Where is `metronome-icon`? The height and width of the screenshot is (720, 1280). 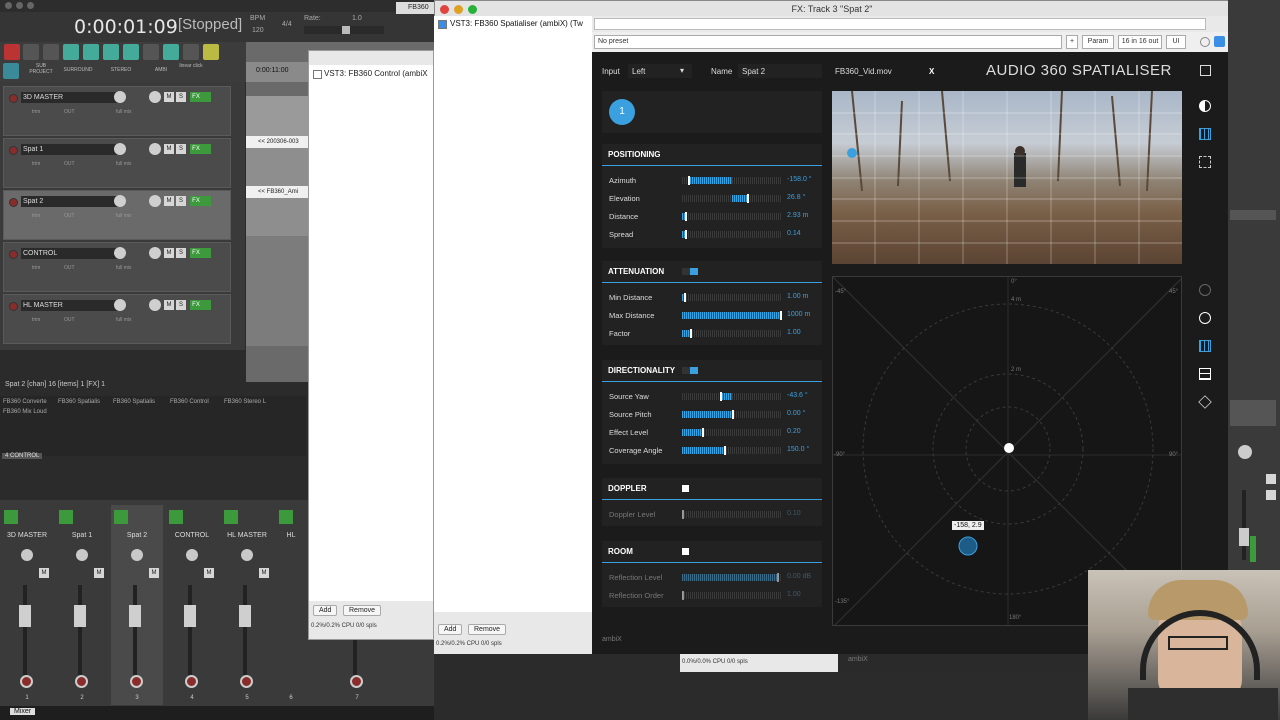 metronome-icon is located at coordinates (151, 52).